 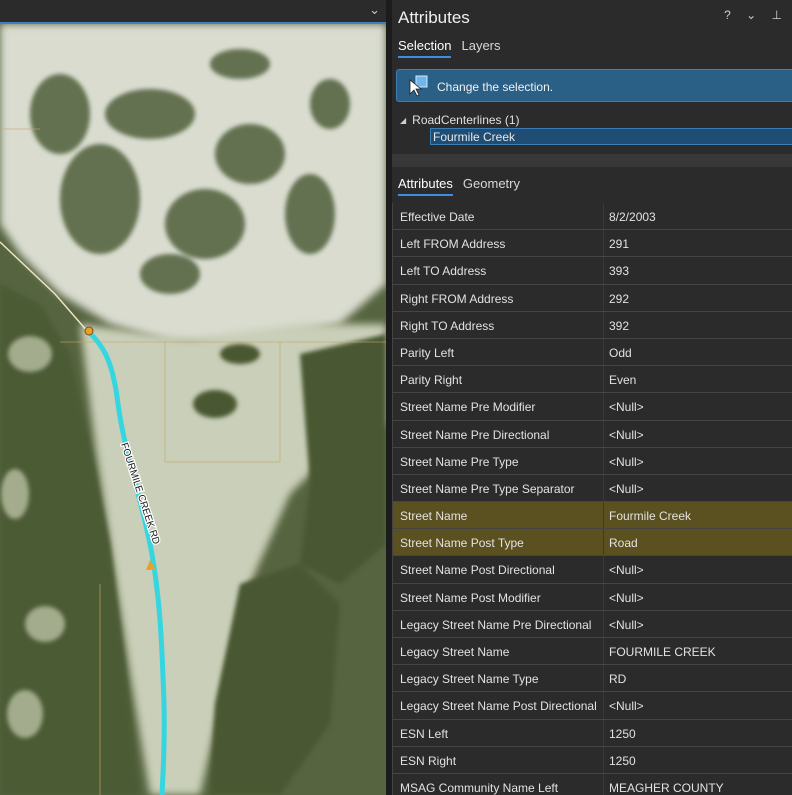 What do you see at coordinates (592, 271) in the screenshot?
I see `table-row: Left TO Address 393` at bounding box center [592, 271].